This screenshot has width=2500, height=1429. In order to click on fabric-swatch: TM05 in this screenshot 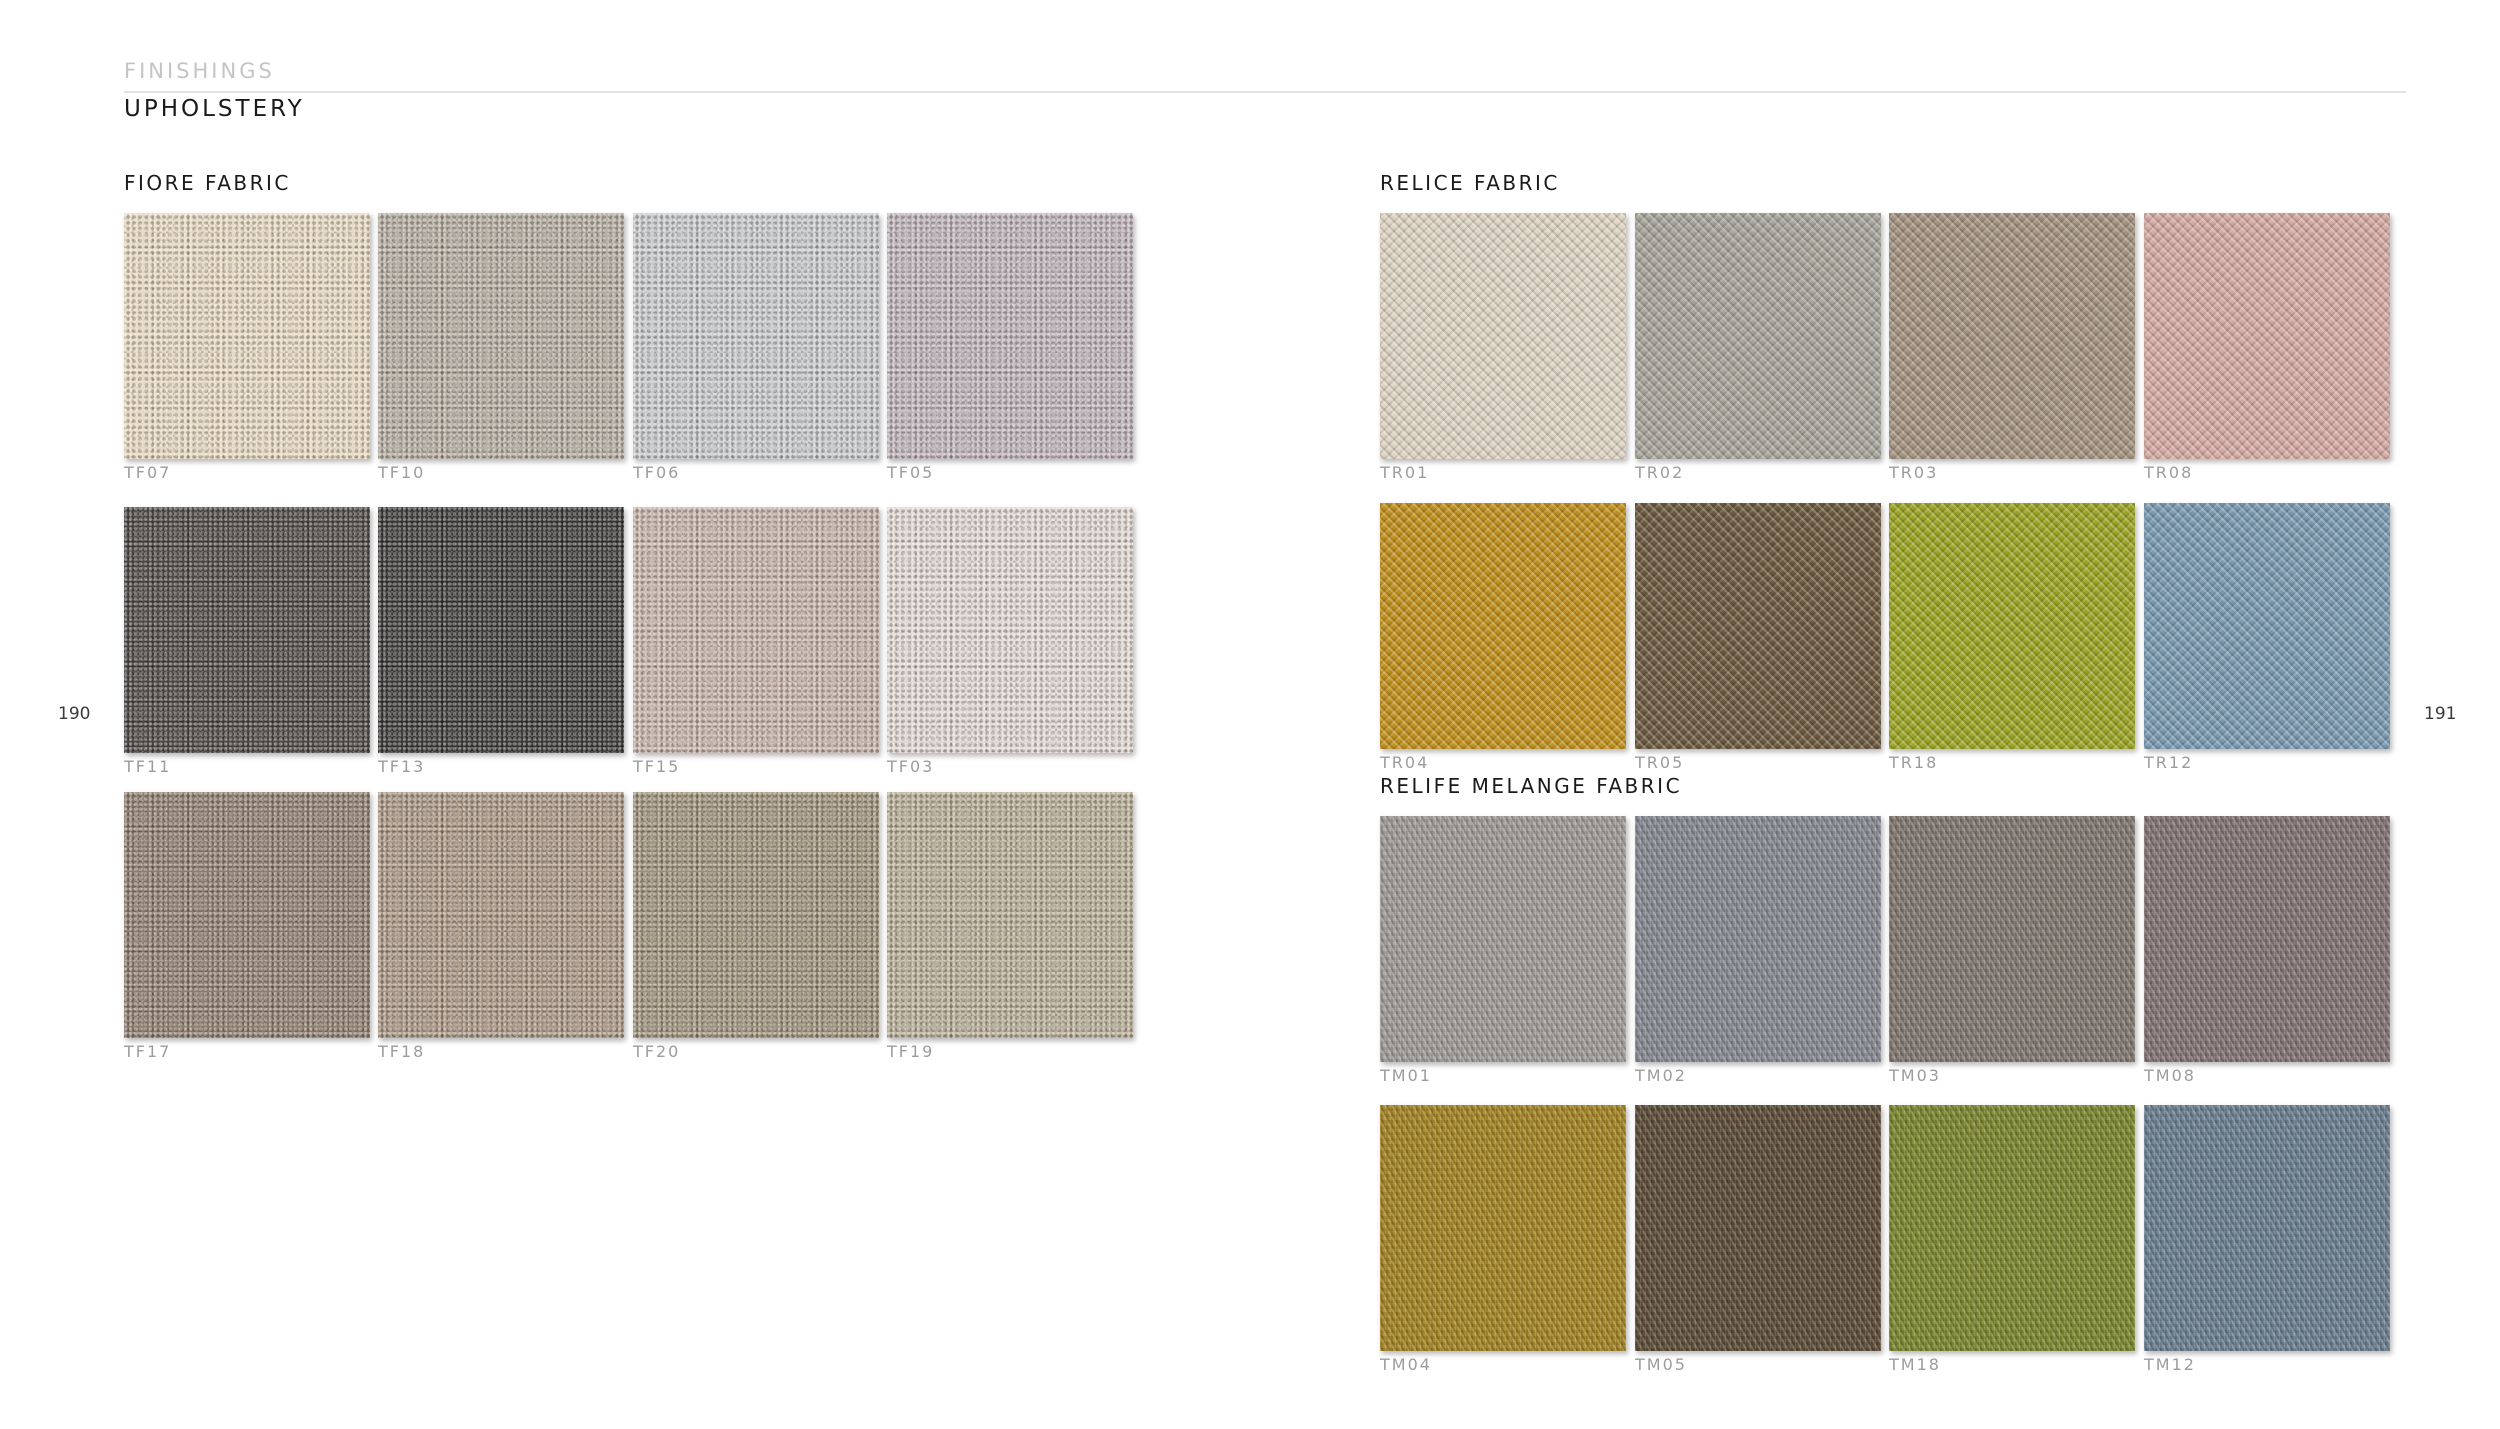, I will do `click(1758, 1239)`.